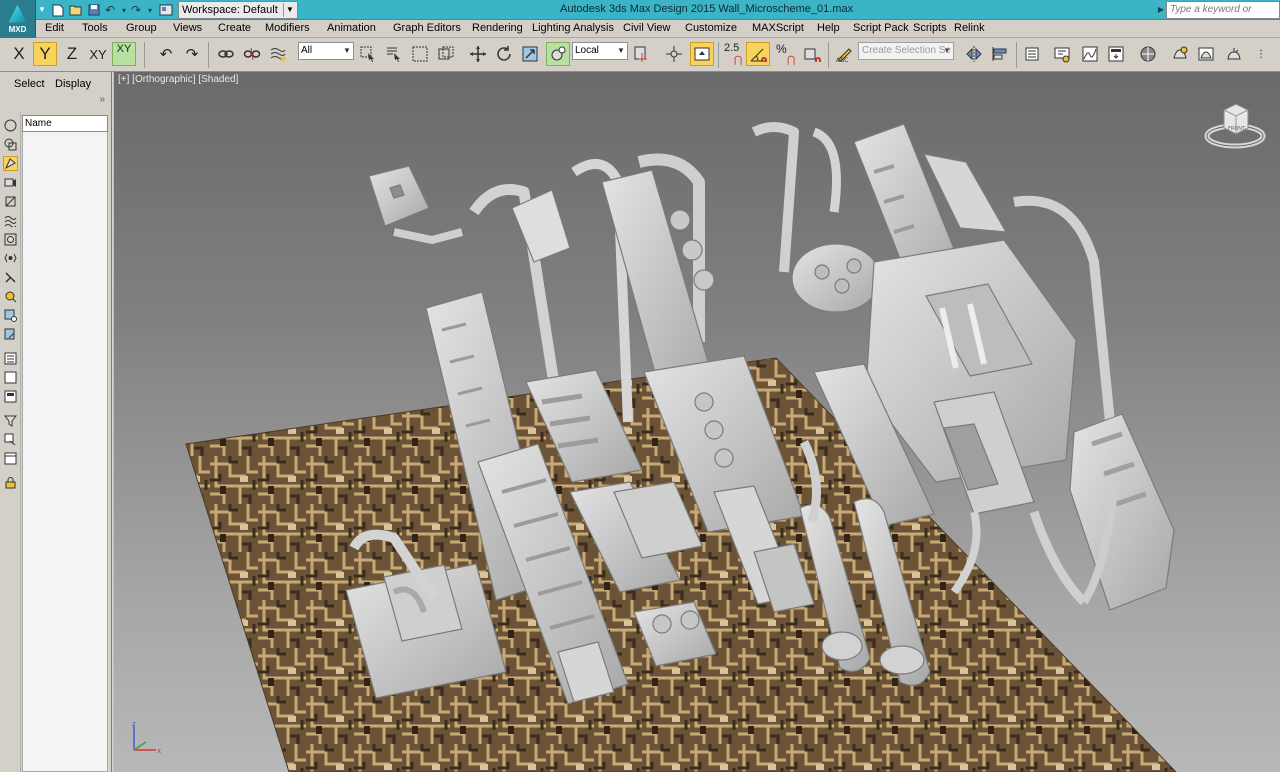 This screenshot has height=772, width=1280. What do you see at coordinates (326, 51) in the screenshot?
I see `selection-filter-select: All ▼` at bounding box center [326, 51].